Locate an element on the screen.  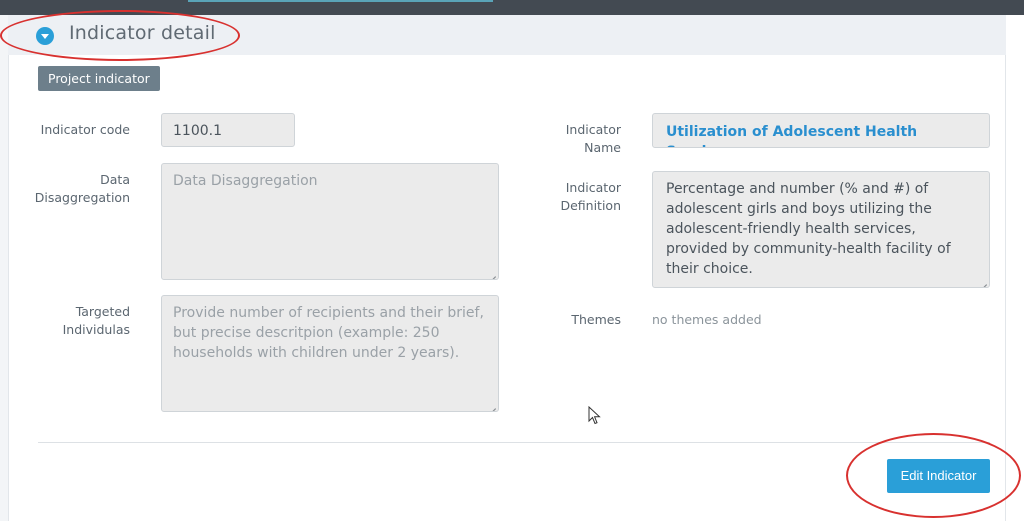
data-disaggregation-textarea: Data Disaggregation is located at coordinates (330, 221).